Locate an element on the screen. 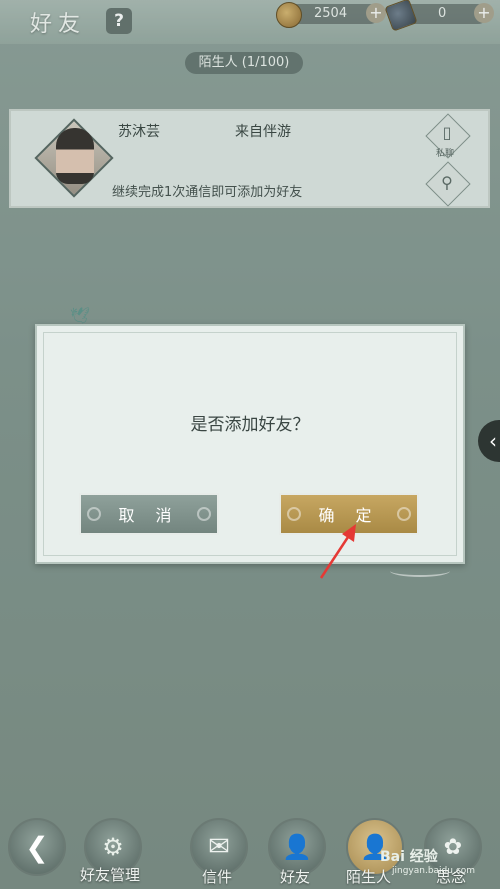 The image size is (500, 889). nav-mail-label: 信件 is located at coordinates (217, 877).